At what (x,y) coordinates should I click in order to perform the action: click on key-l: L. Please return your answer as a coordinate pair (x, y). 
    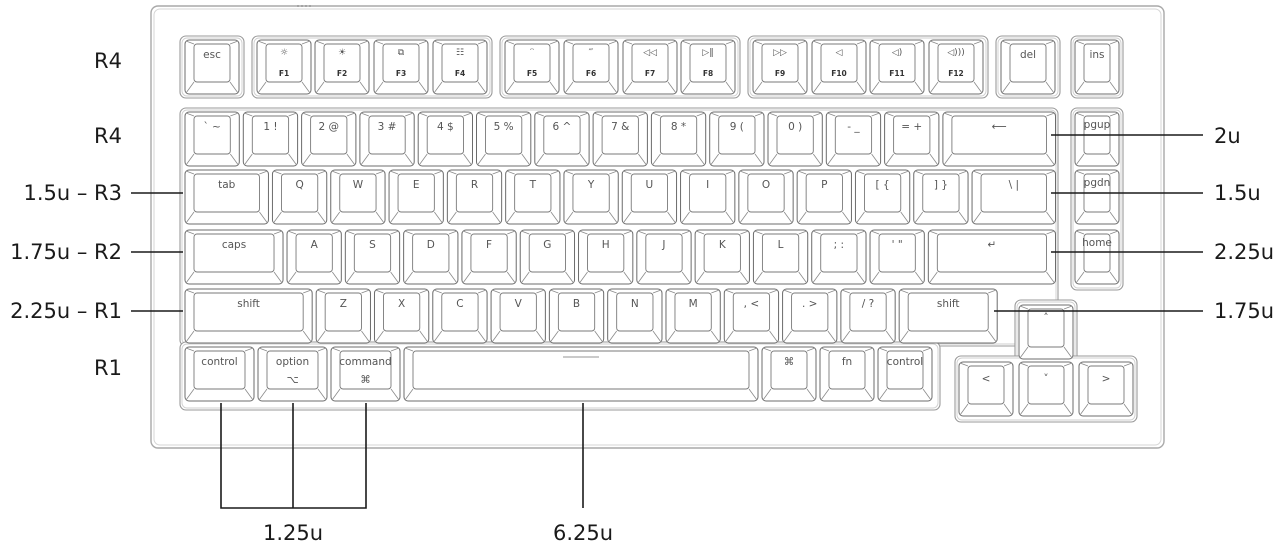
    Looking at the image, I should click on (780, 257).